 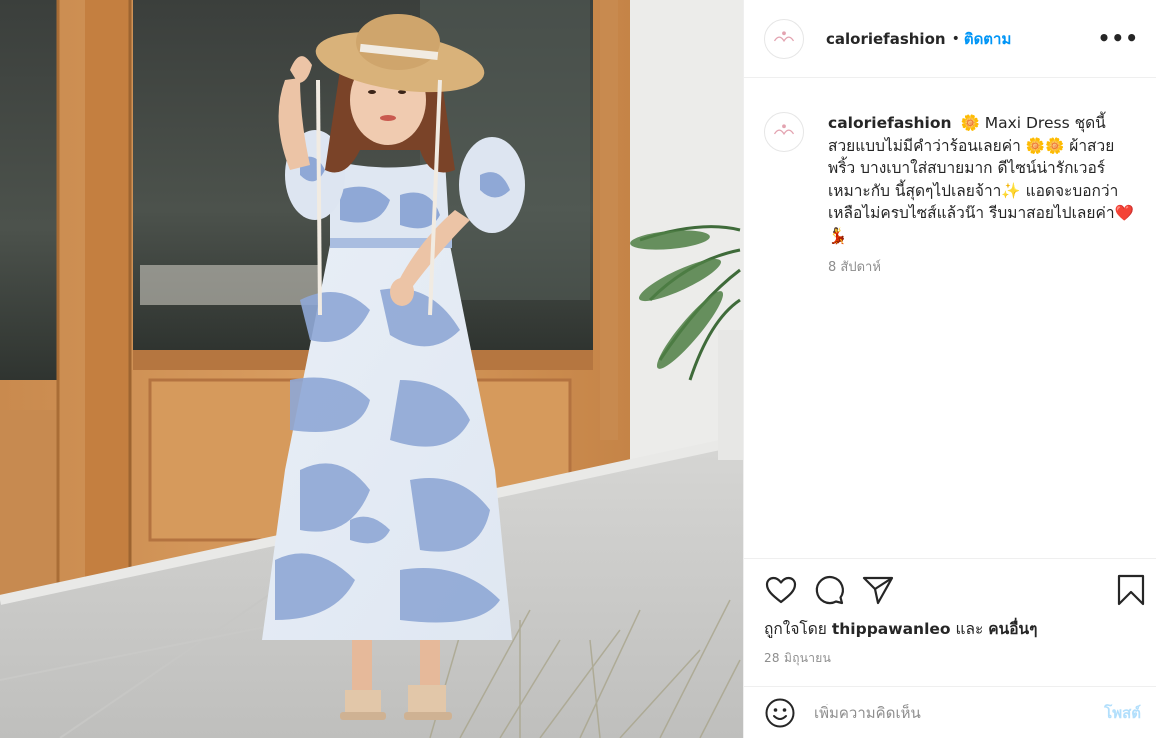 What do you see at coordinates (781, 590) in the screenshot?
I see `heart-icon` at bounding box center [781, 590].